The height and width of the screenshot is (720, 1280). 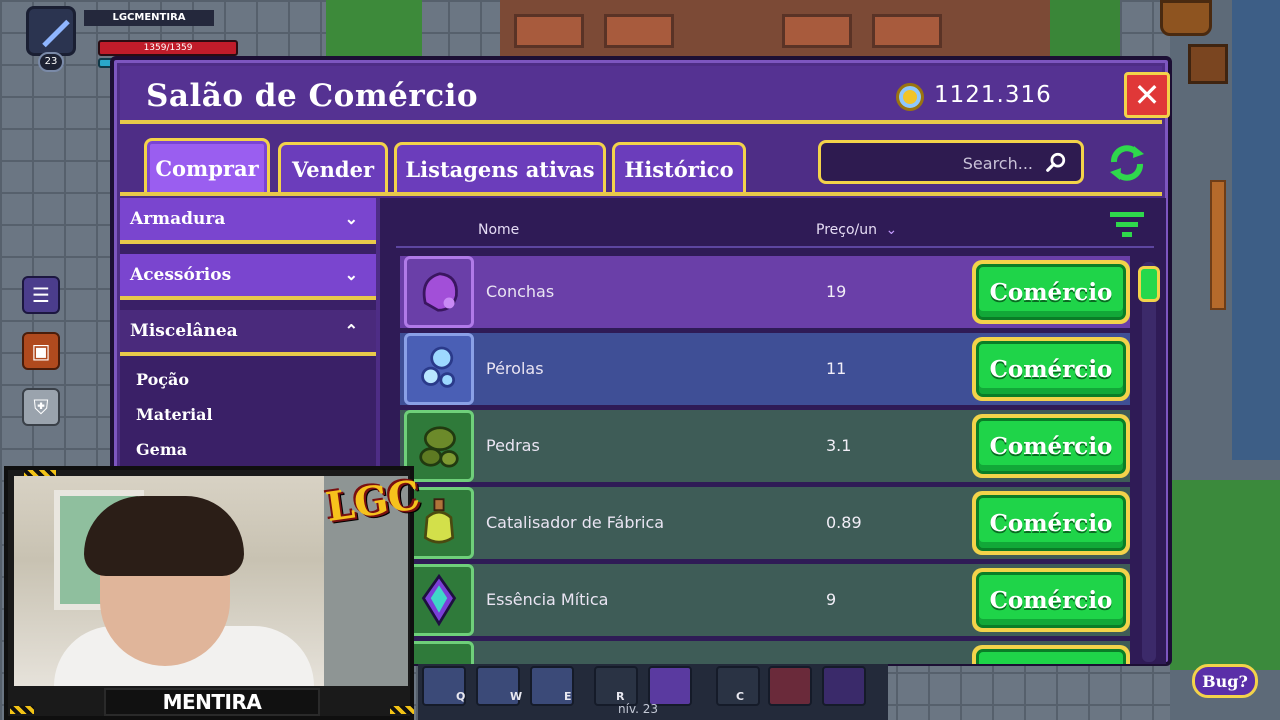 What do you see at coordinates (161, 449) in the screenshot?
I see `subcategory-gema: Gema` at bounding box center [161, 449].